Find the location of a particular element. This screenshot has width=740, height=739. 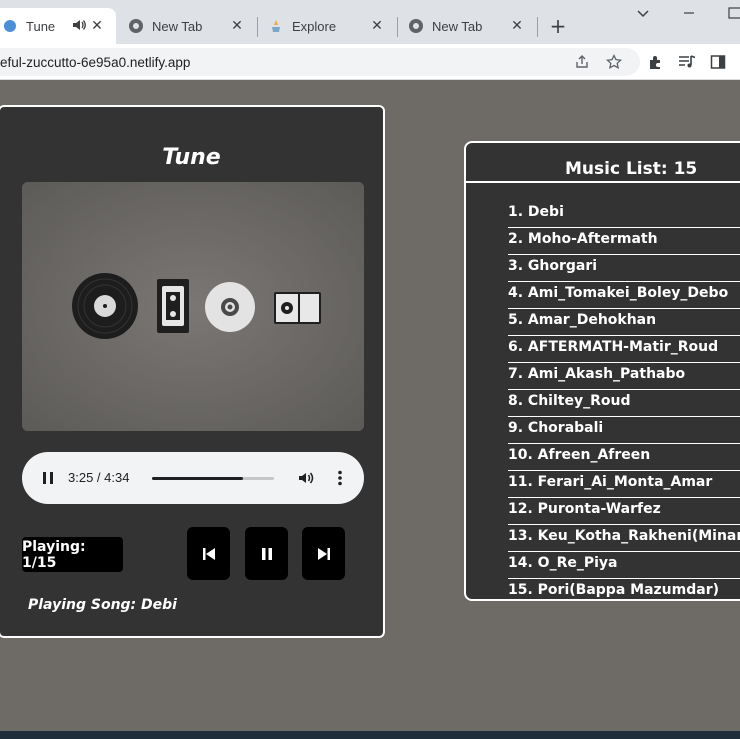

player-title: Tune is located at coordinates (191, 157).